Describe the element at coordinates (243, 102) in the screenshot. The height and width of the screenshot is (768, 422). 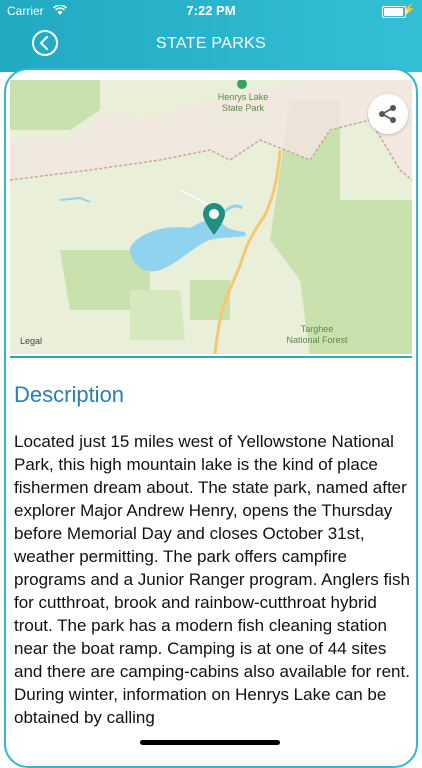
I see `map-park-label: Henrys Lake State Park` at that location.